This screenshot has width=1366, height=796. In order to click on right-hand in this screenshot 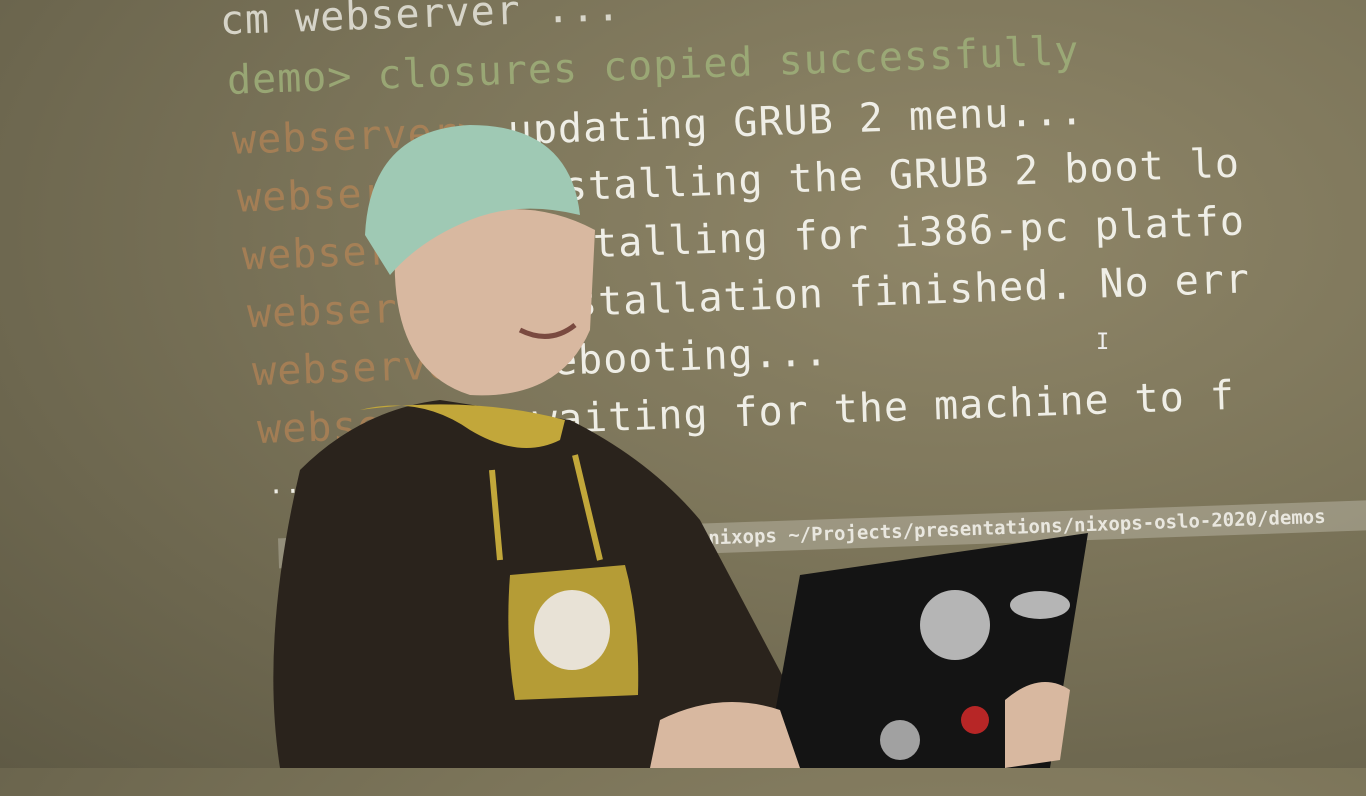, I will do `click(1037, 725)`.